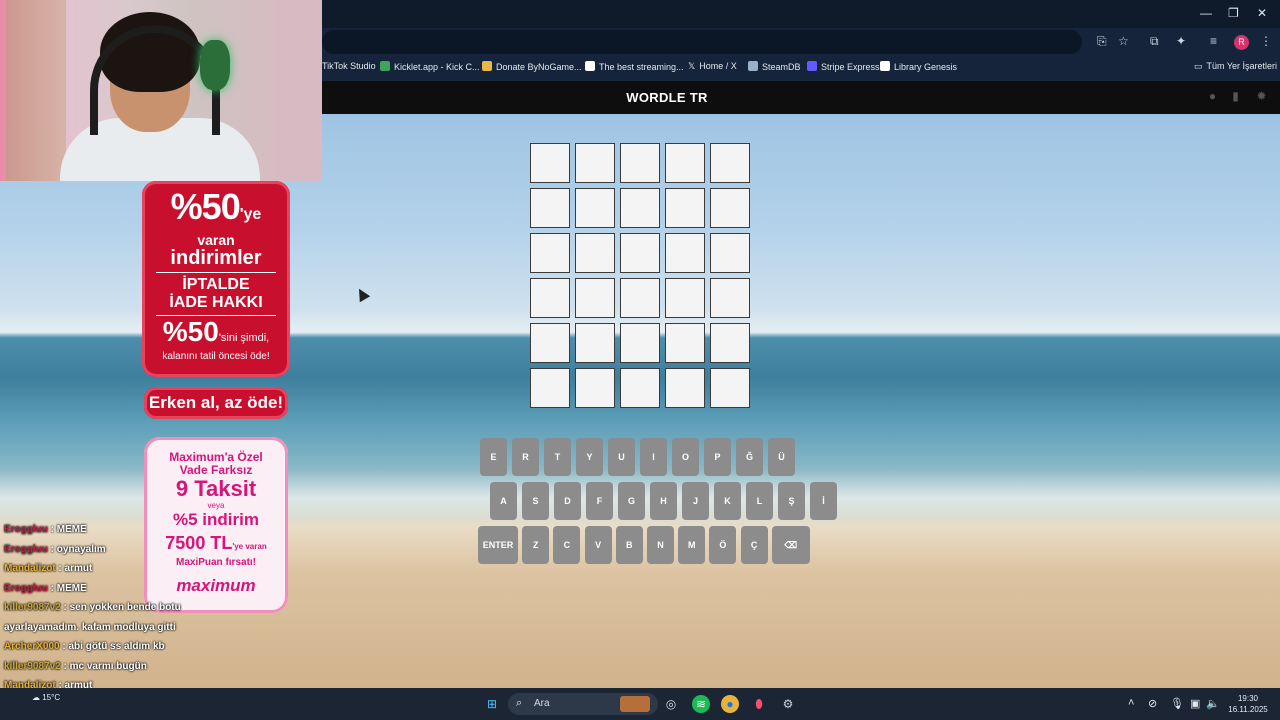 This screenshot has height=720, width=1280. Describe the element at coordinates (759, 704) in the screenshot. I see `maps-pin-icon: ⬮` at that location.